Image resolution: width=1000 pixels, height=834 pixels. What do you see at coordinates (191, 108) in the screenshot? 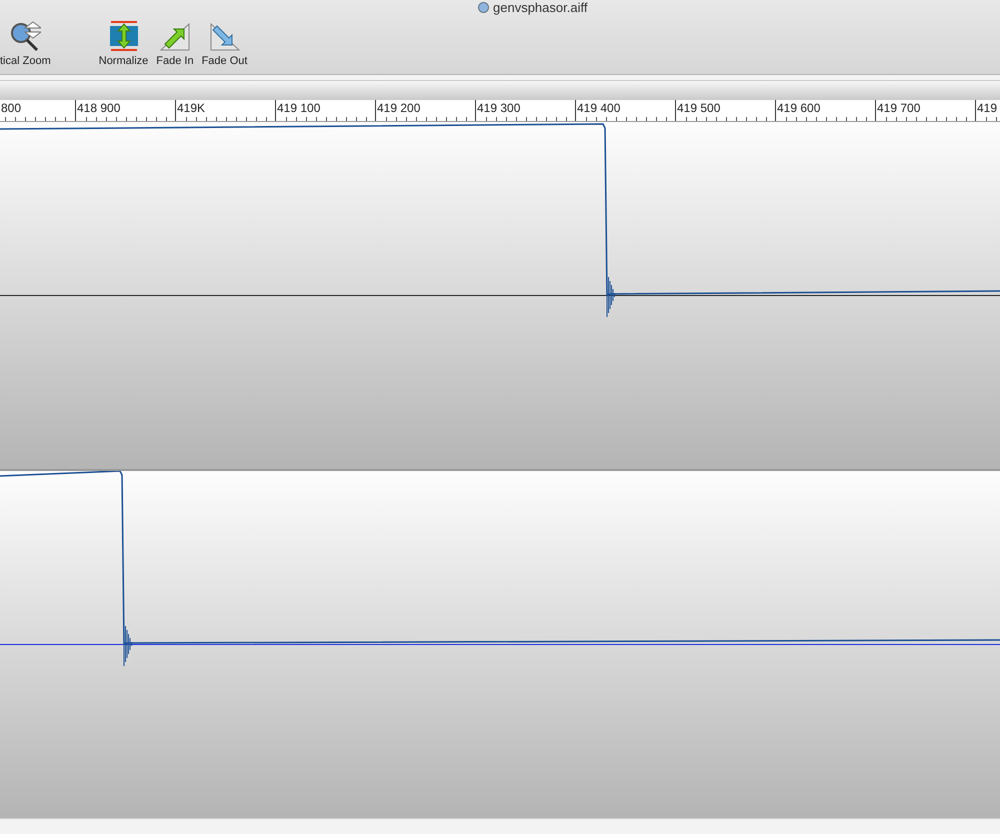
I see `ruler-label: 419K` at bounding box center [191, 108].